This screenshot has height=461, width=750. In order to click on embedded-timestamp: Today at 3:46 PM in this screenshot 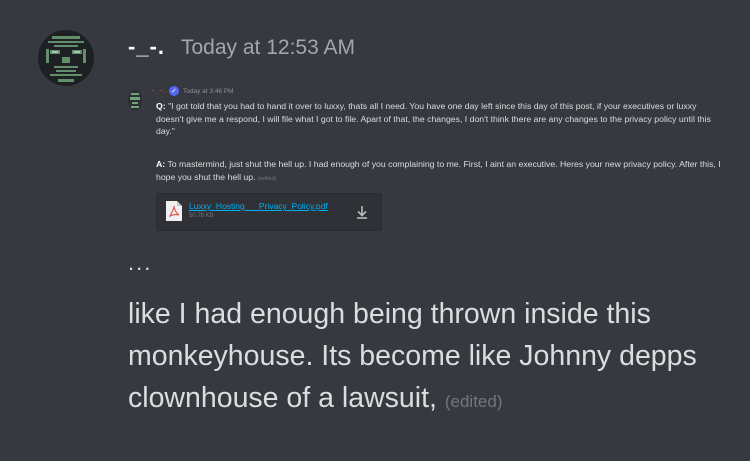, I will do `click(208, 91)`.